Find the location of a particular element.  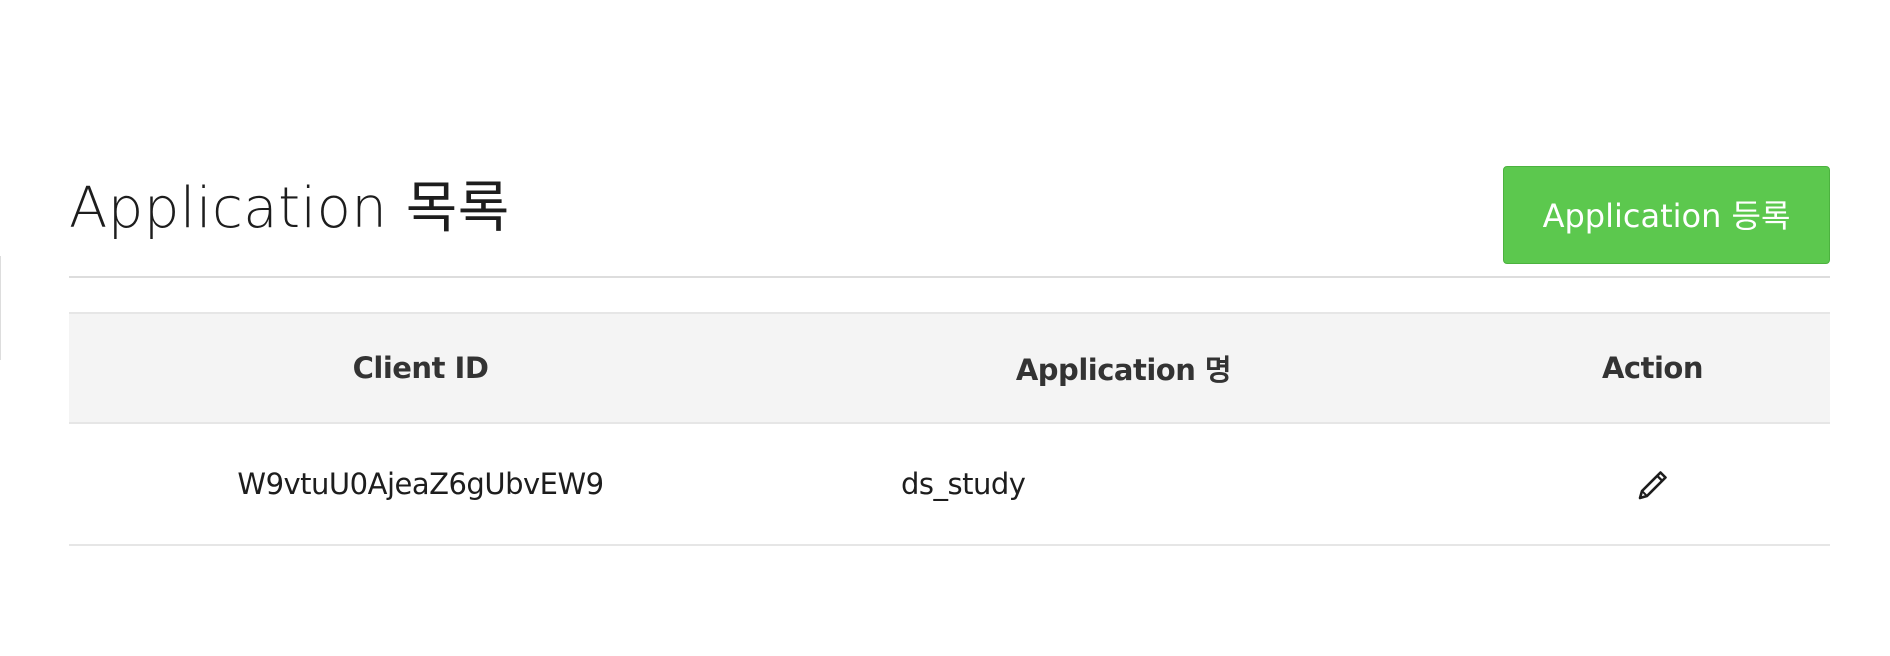

column-header-application-name: Application 명 is located at coordinates (1123, 368).